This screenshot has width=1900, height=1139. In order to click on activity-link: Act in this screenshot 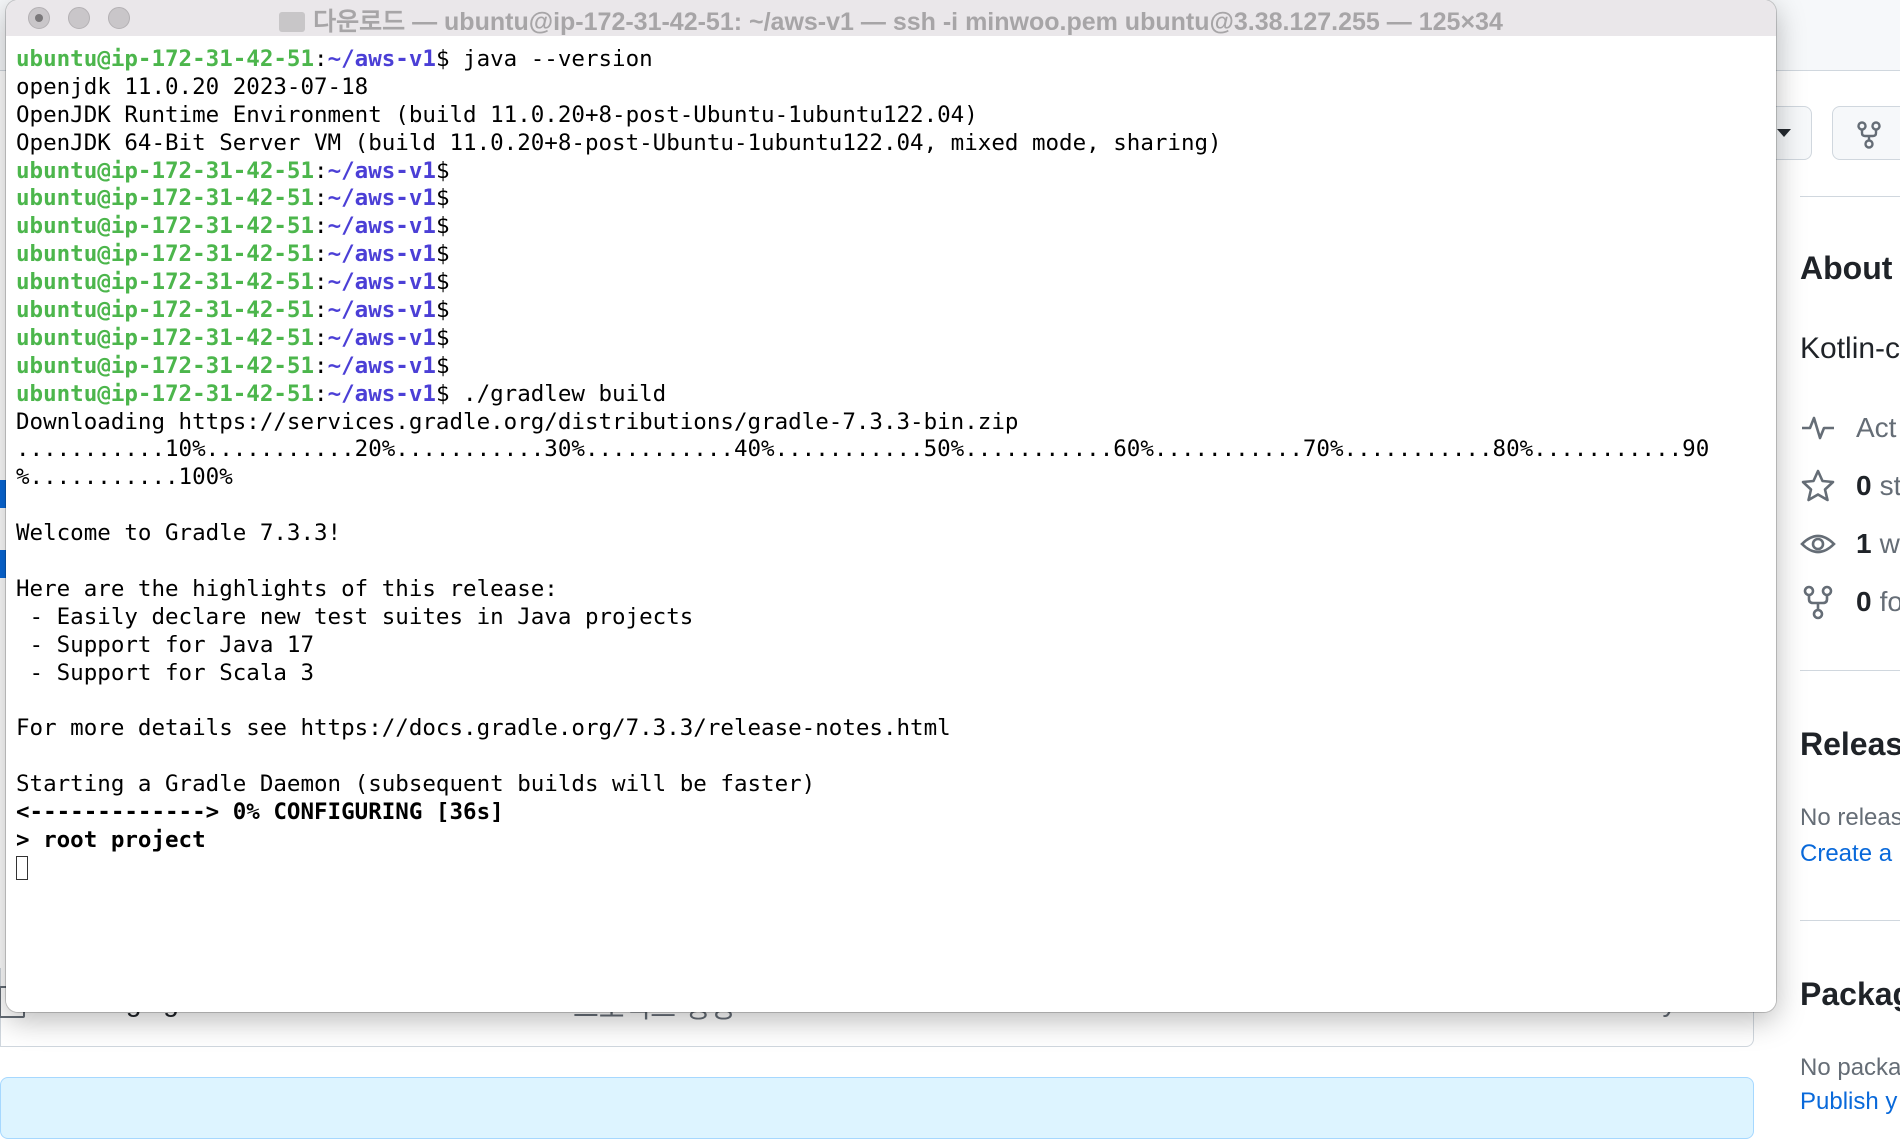, I will do `click(1848, 428)`.